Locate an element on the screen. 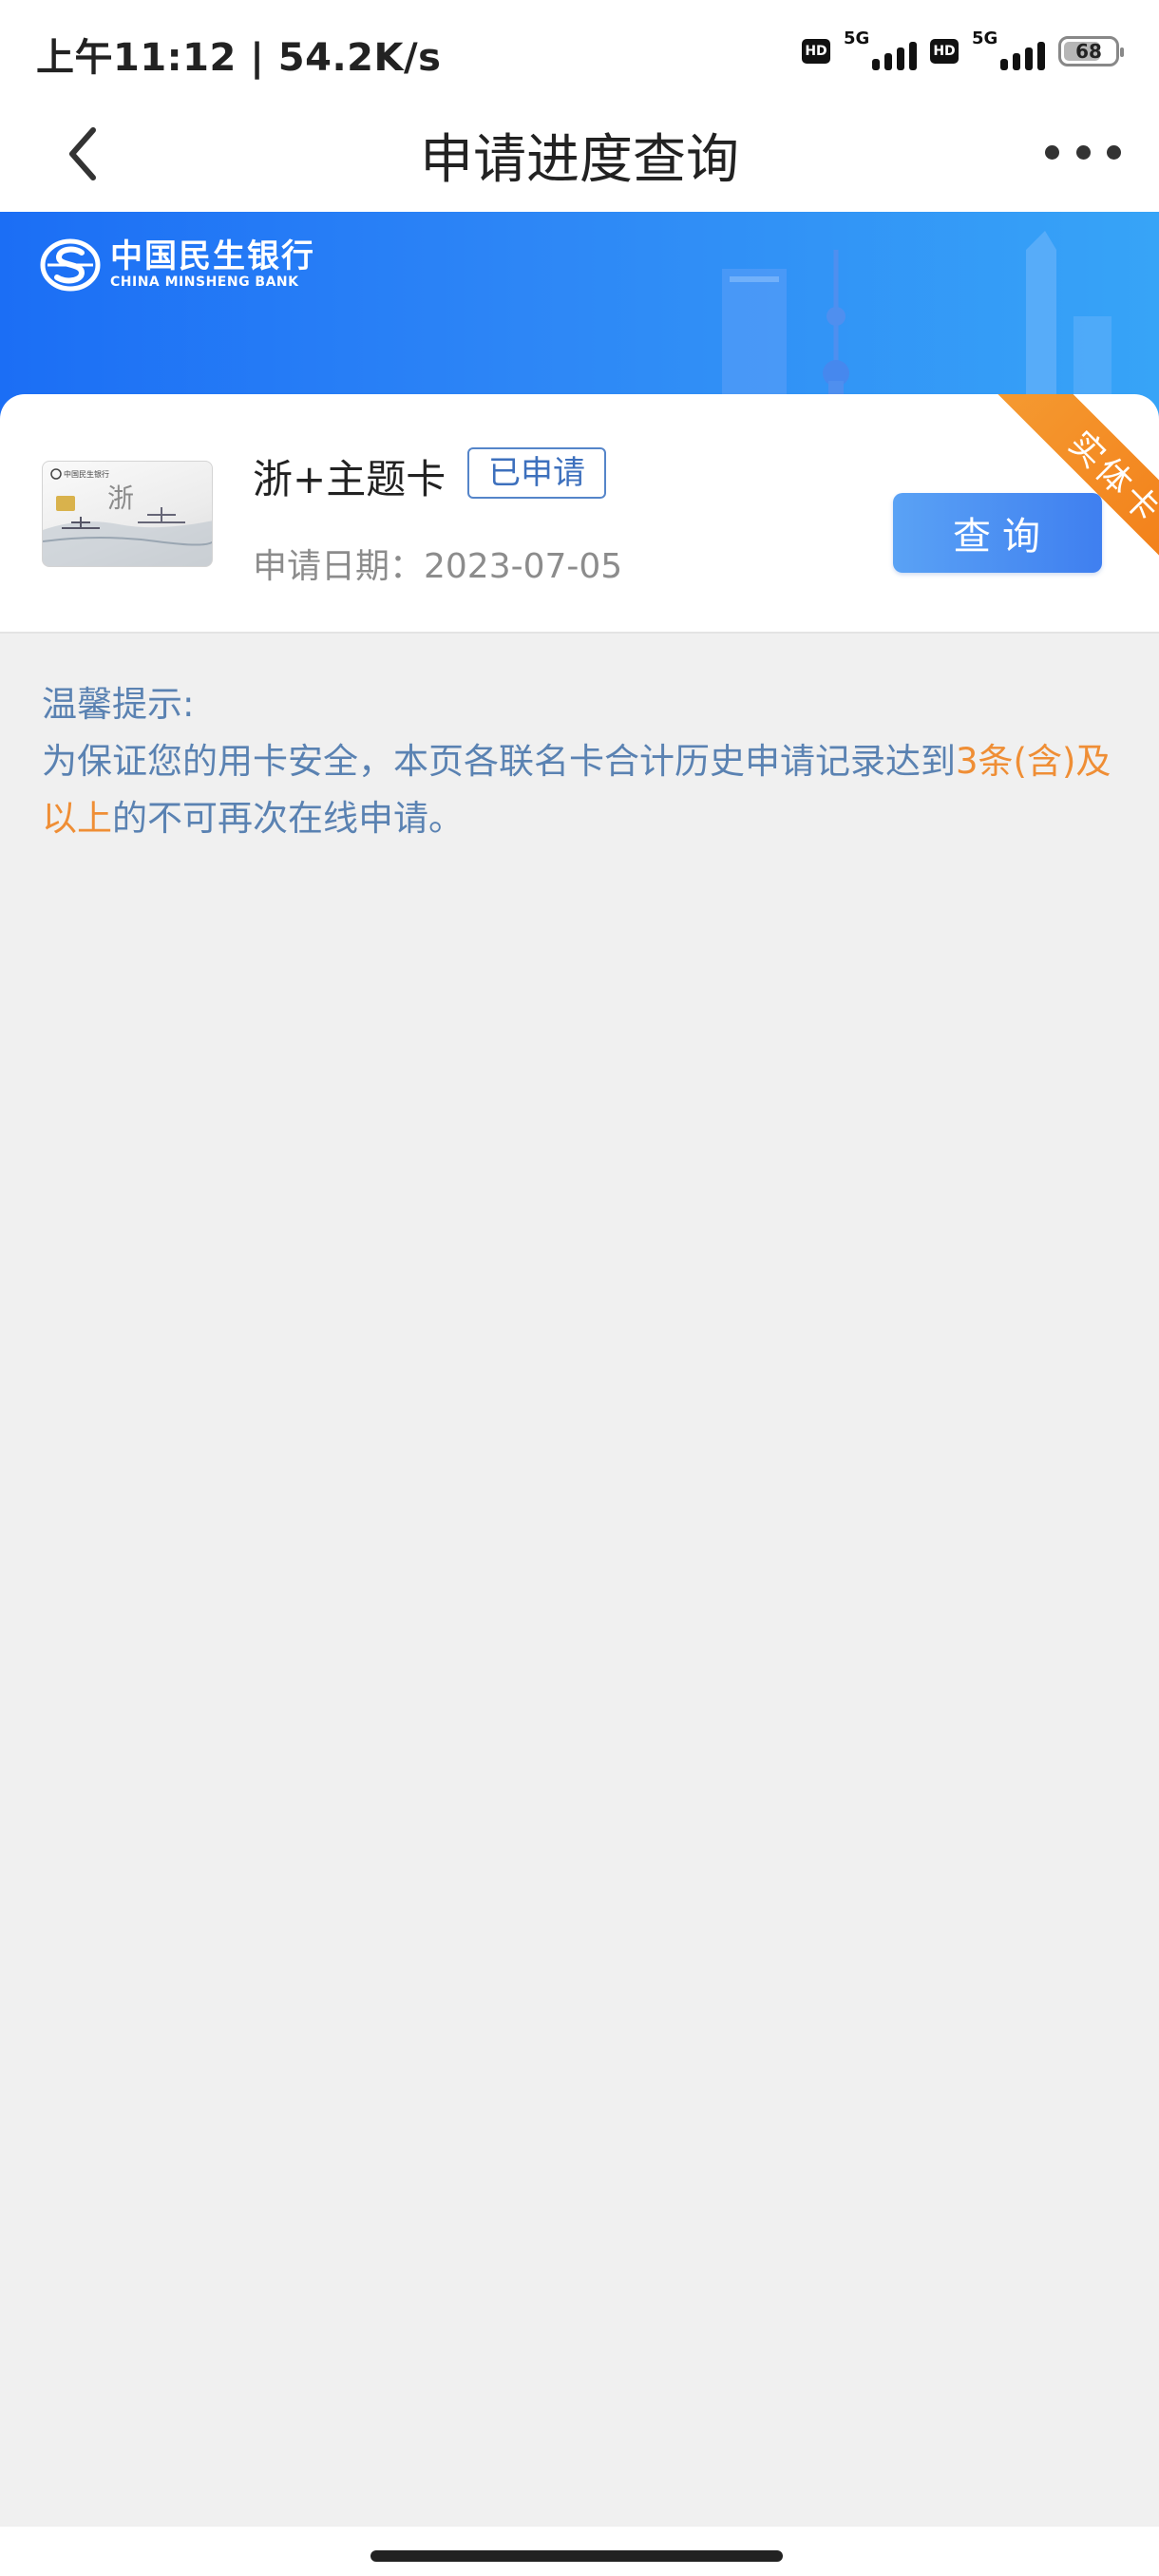 This screenshot has width=1159, height=2576. tips-title: 温馨提示: is located at coordinates (118, 704).